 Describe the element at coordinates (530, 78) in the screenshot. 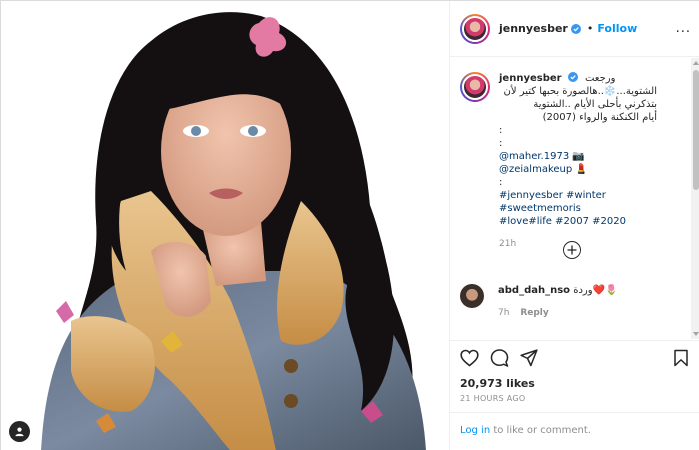

I see `caption-username: jennyesber` at that location.